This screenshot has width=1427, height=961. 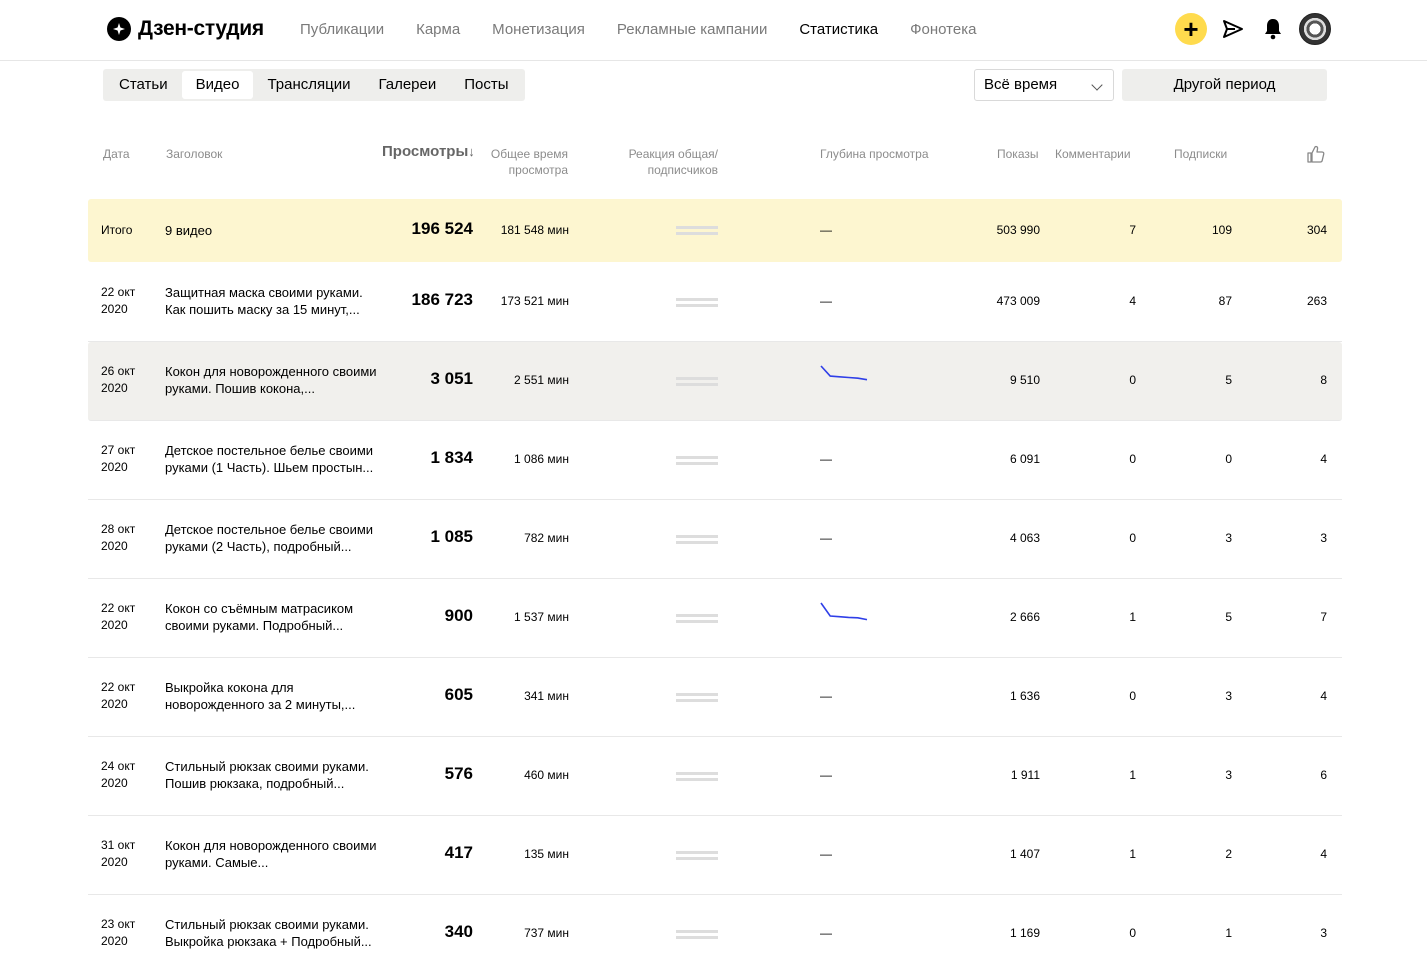 What do you see at coordinates (1323, 854) in the screenshot?
I see `row-likes: 4` at bounding box center [1323, 854].